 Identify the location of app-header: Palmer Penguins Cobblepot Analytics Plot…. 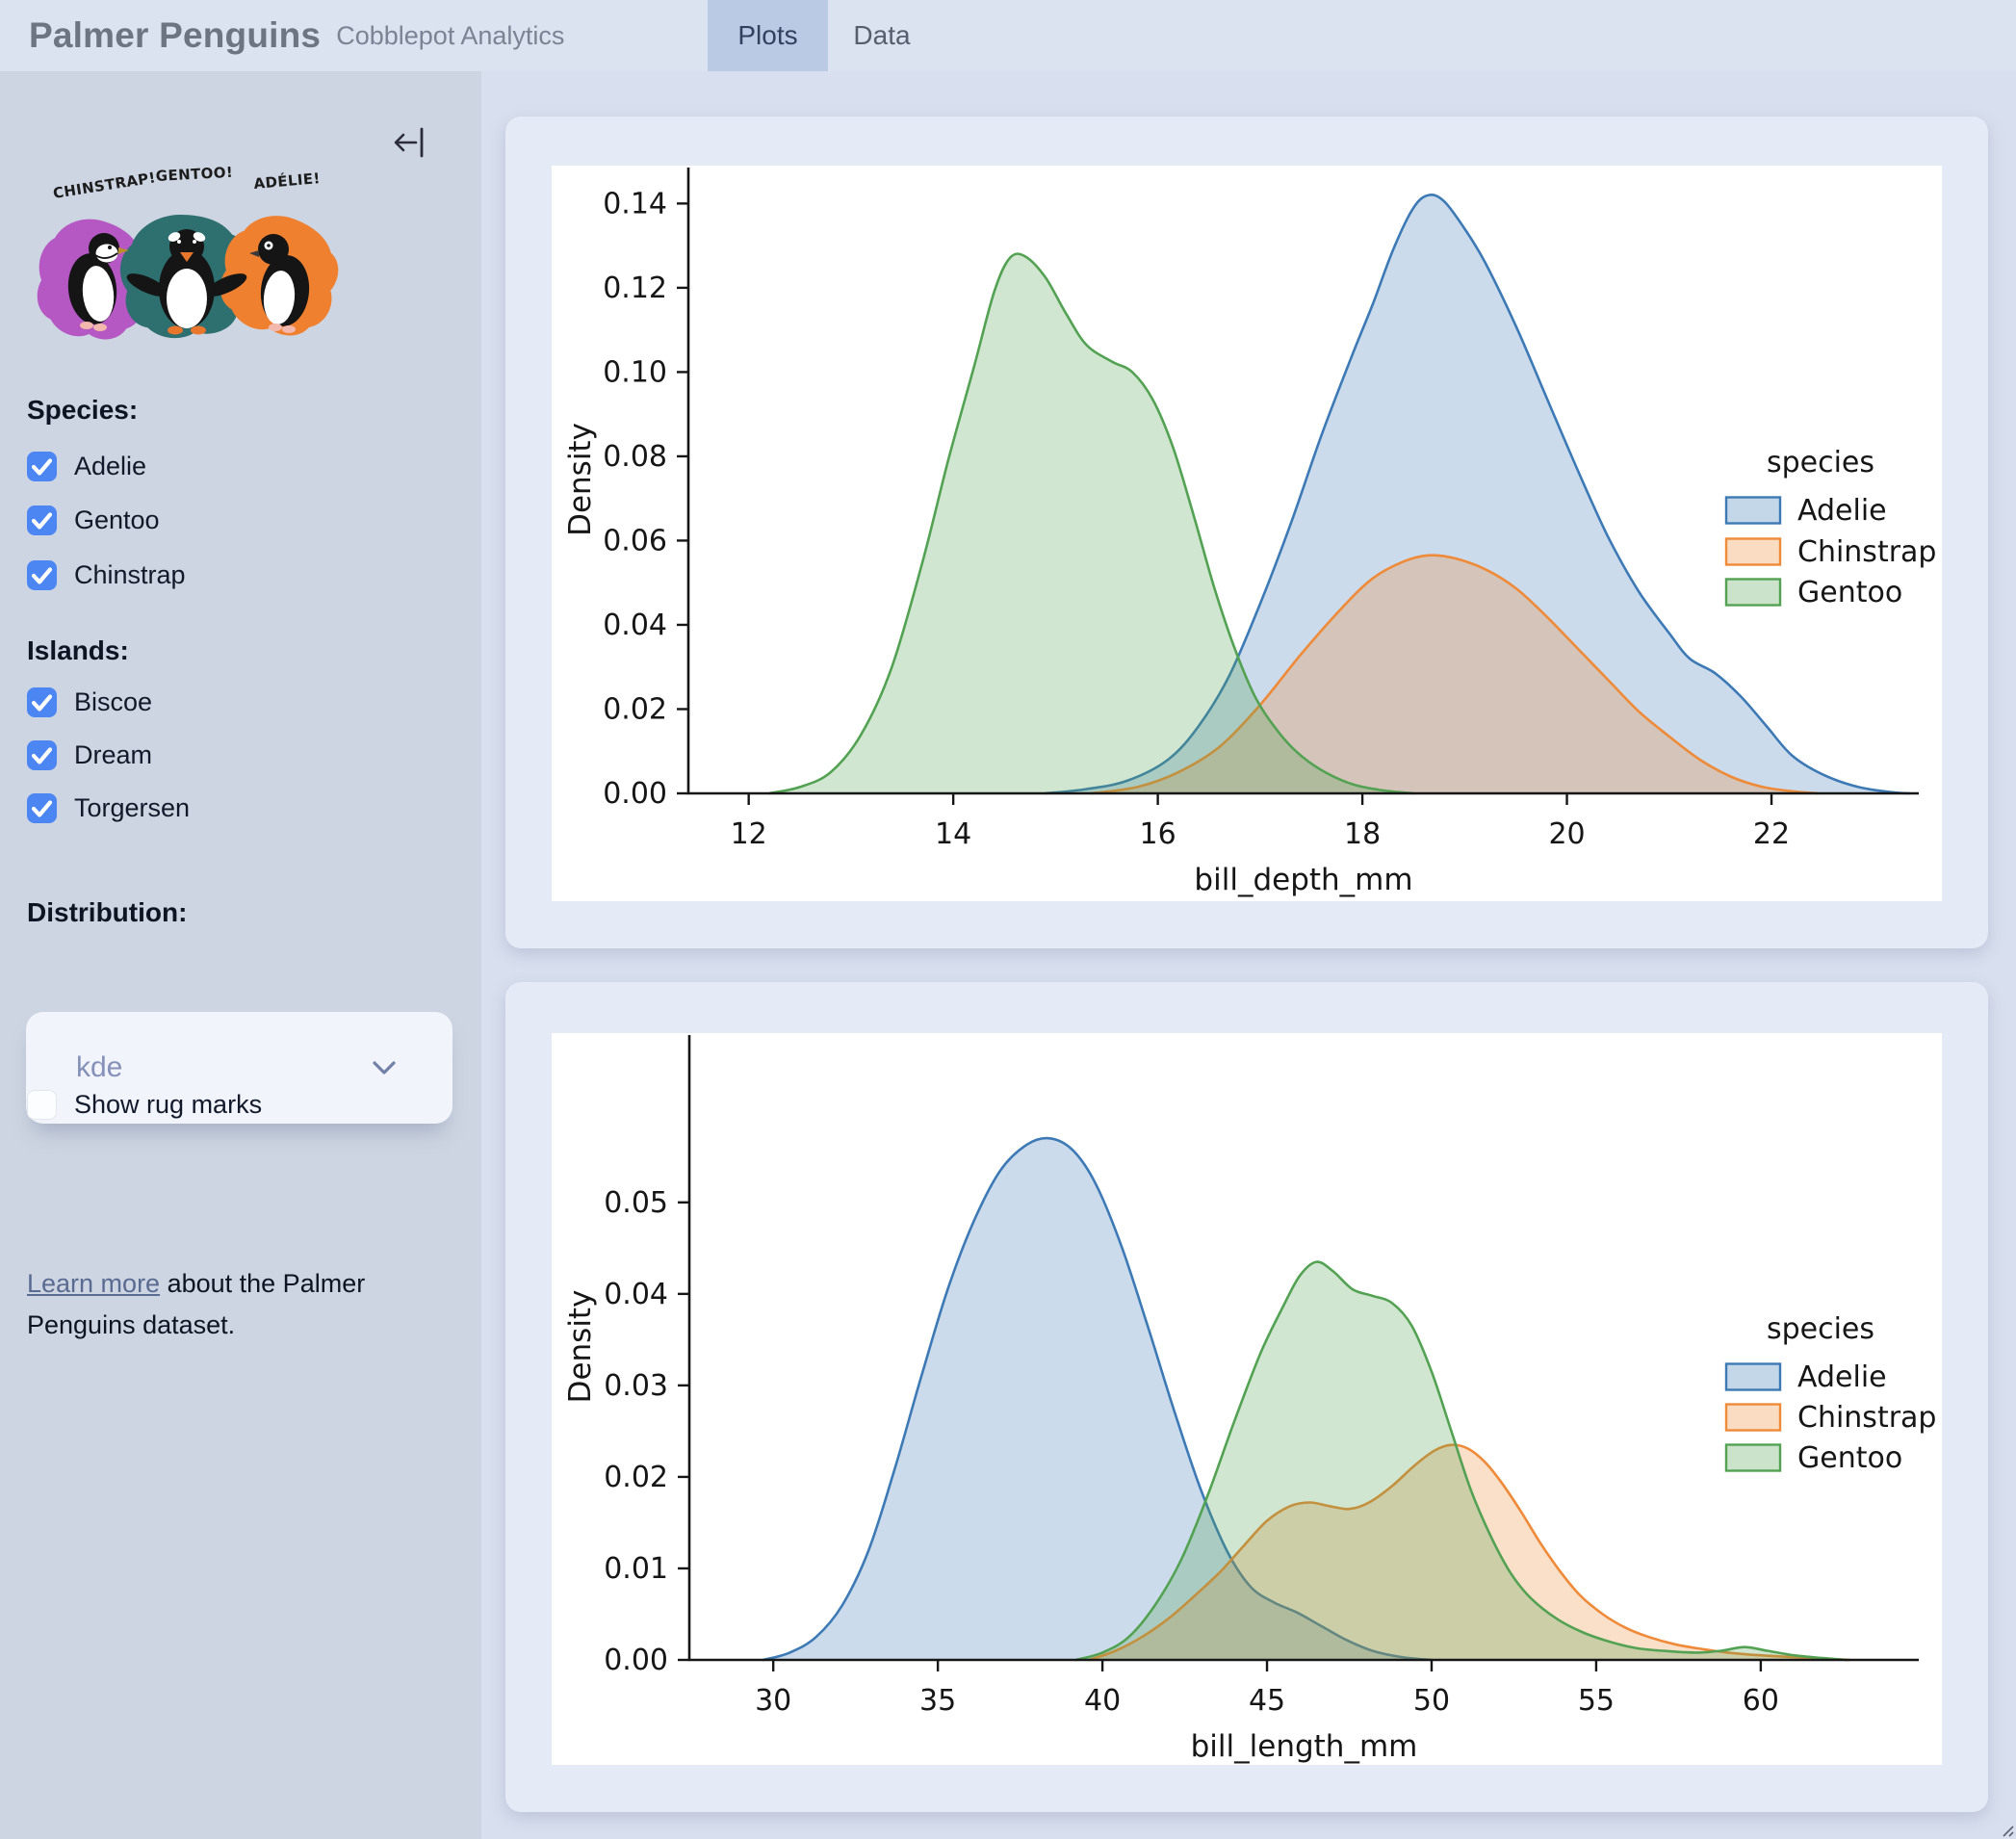
(1008, 35).